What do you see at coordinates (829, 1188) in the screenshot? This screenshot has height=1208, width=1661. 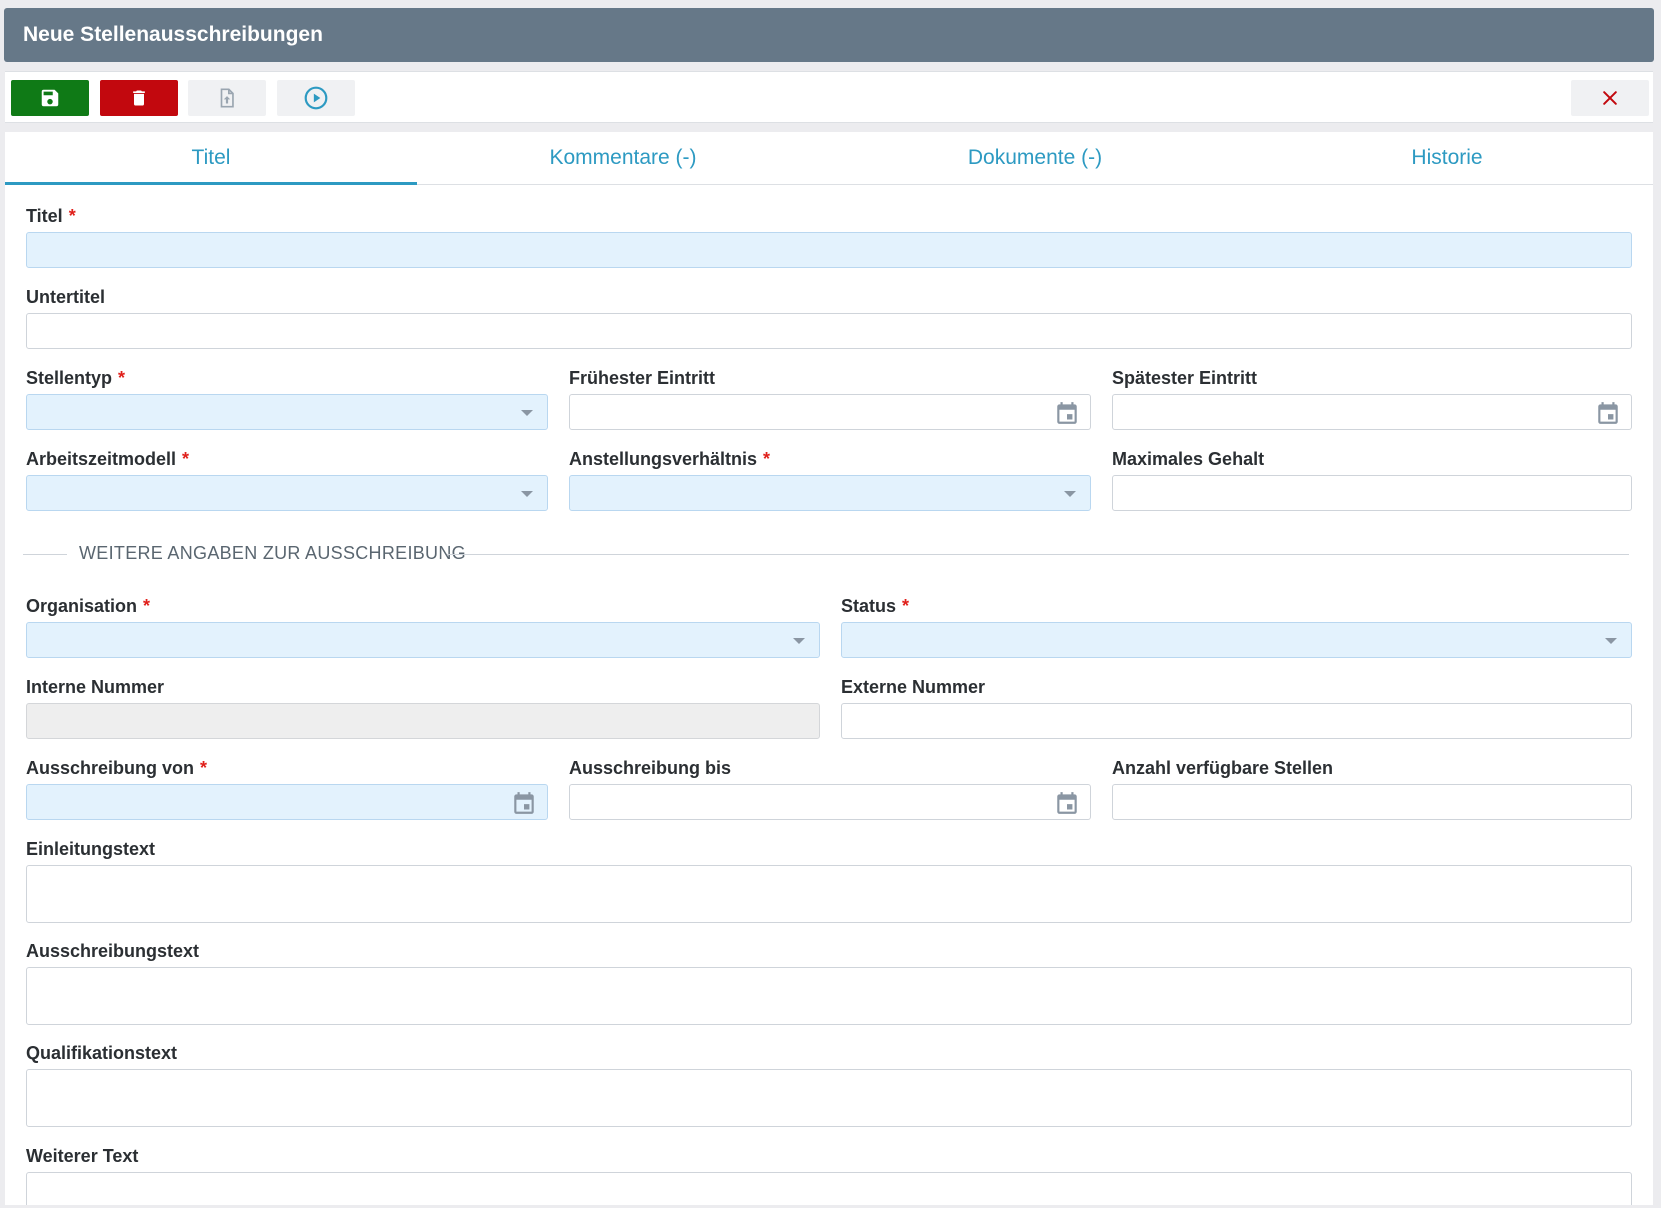 I see `weiterer-text-textarea` at bounding box center [829, 1188].